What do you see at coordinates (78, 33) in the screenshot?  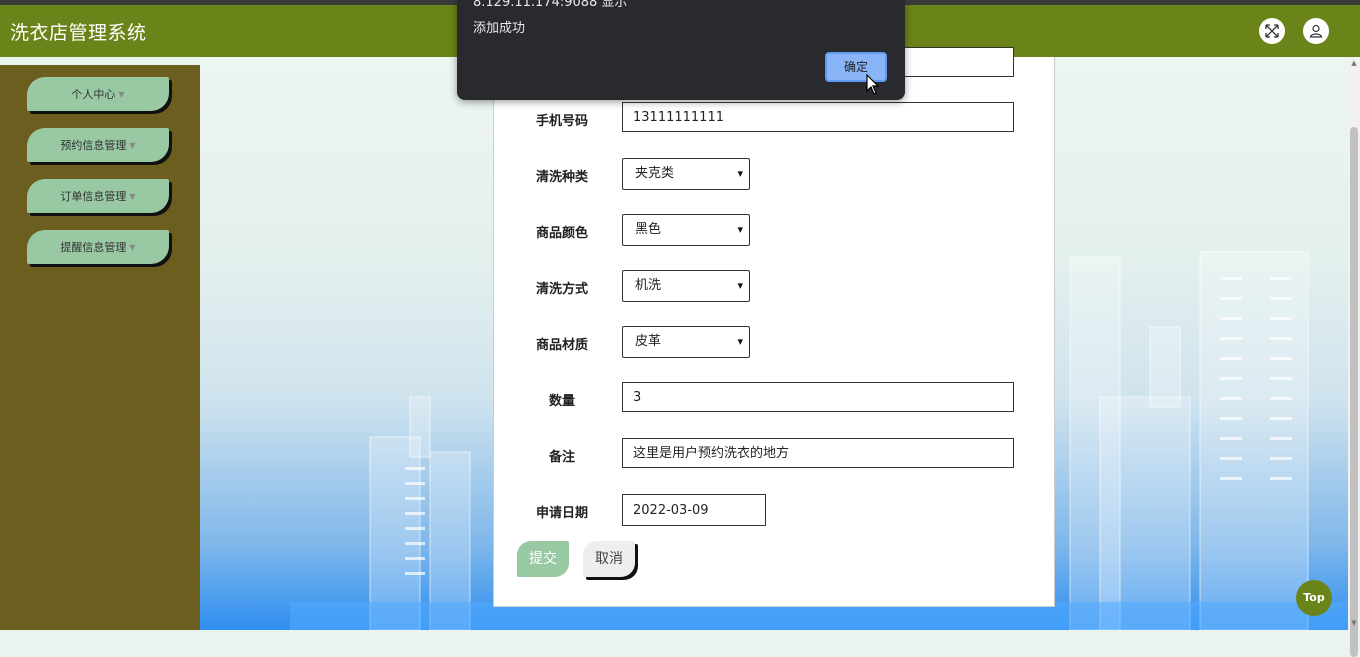 I see `app-title: 洗衣店管理系统` at bounding box center [78, 33].